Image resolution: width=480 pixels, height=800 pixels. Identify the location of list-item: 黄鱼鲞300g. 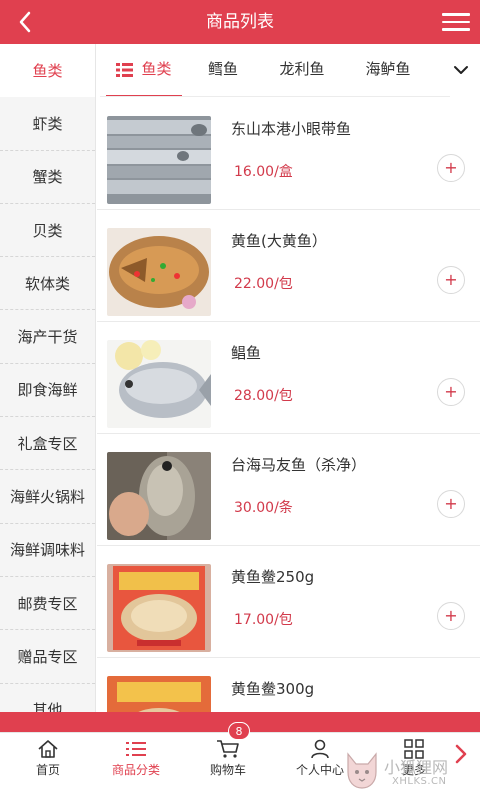
(288, 685).